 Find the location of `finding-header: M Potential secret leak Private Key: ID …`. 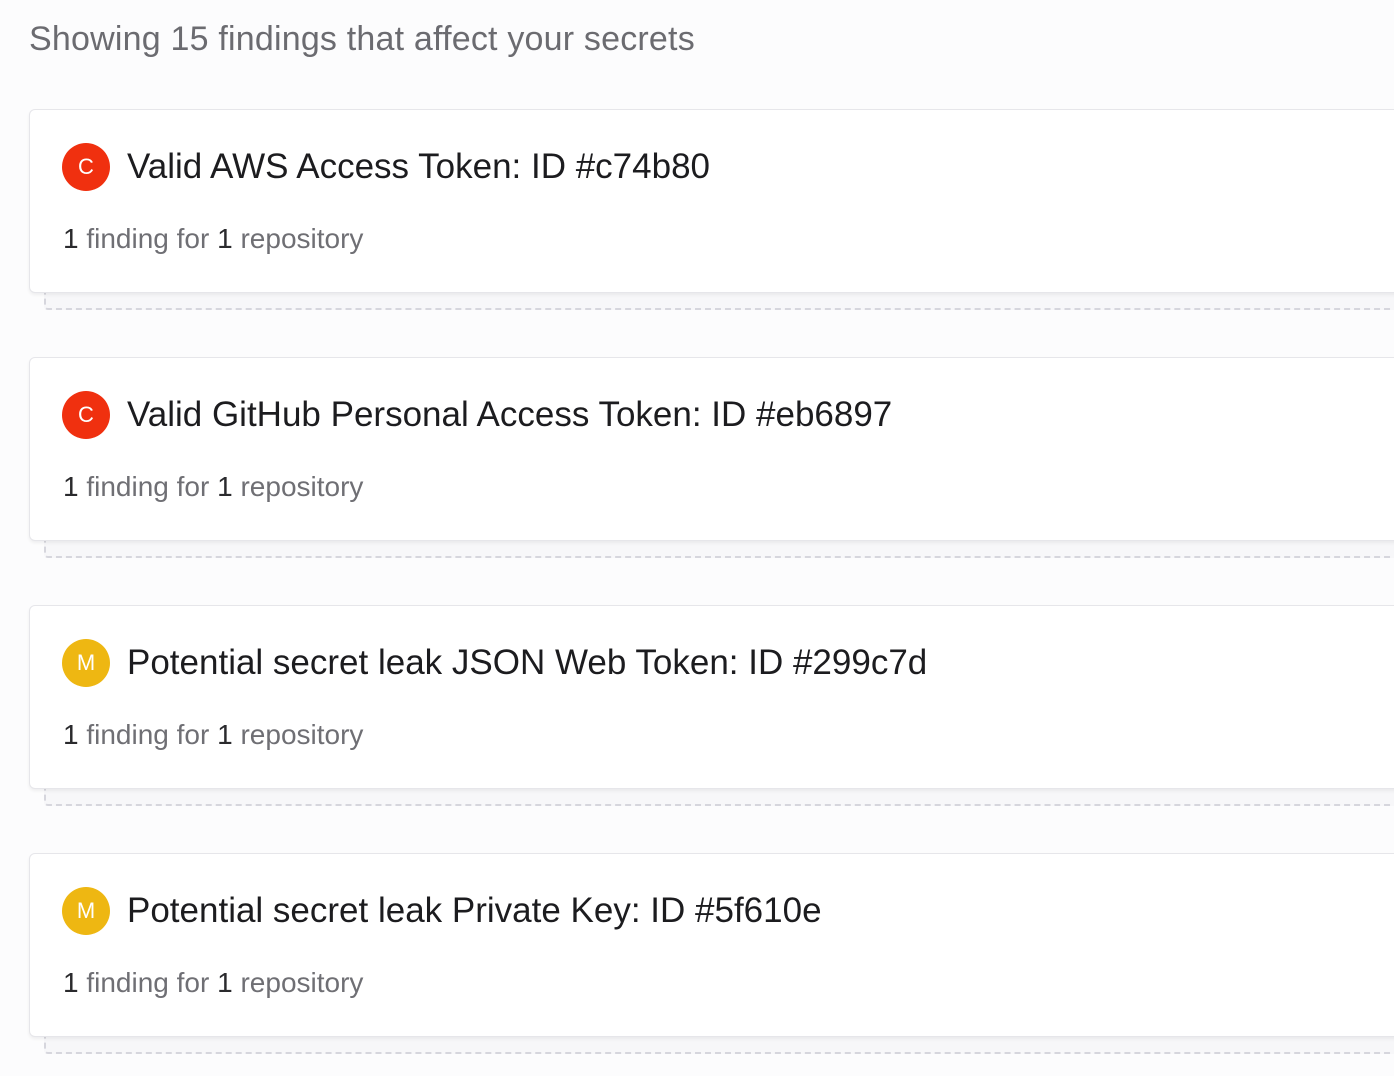

finding-header: M Potential secret leak Private Key: ID … is located at coordinates (442, 911).